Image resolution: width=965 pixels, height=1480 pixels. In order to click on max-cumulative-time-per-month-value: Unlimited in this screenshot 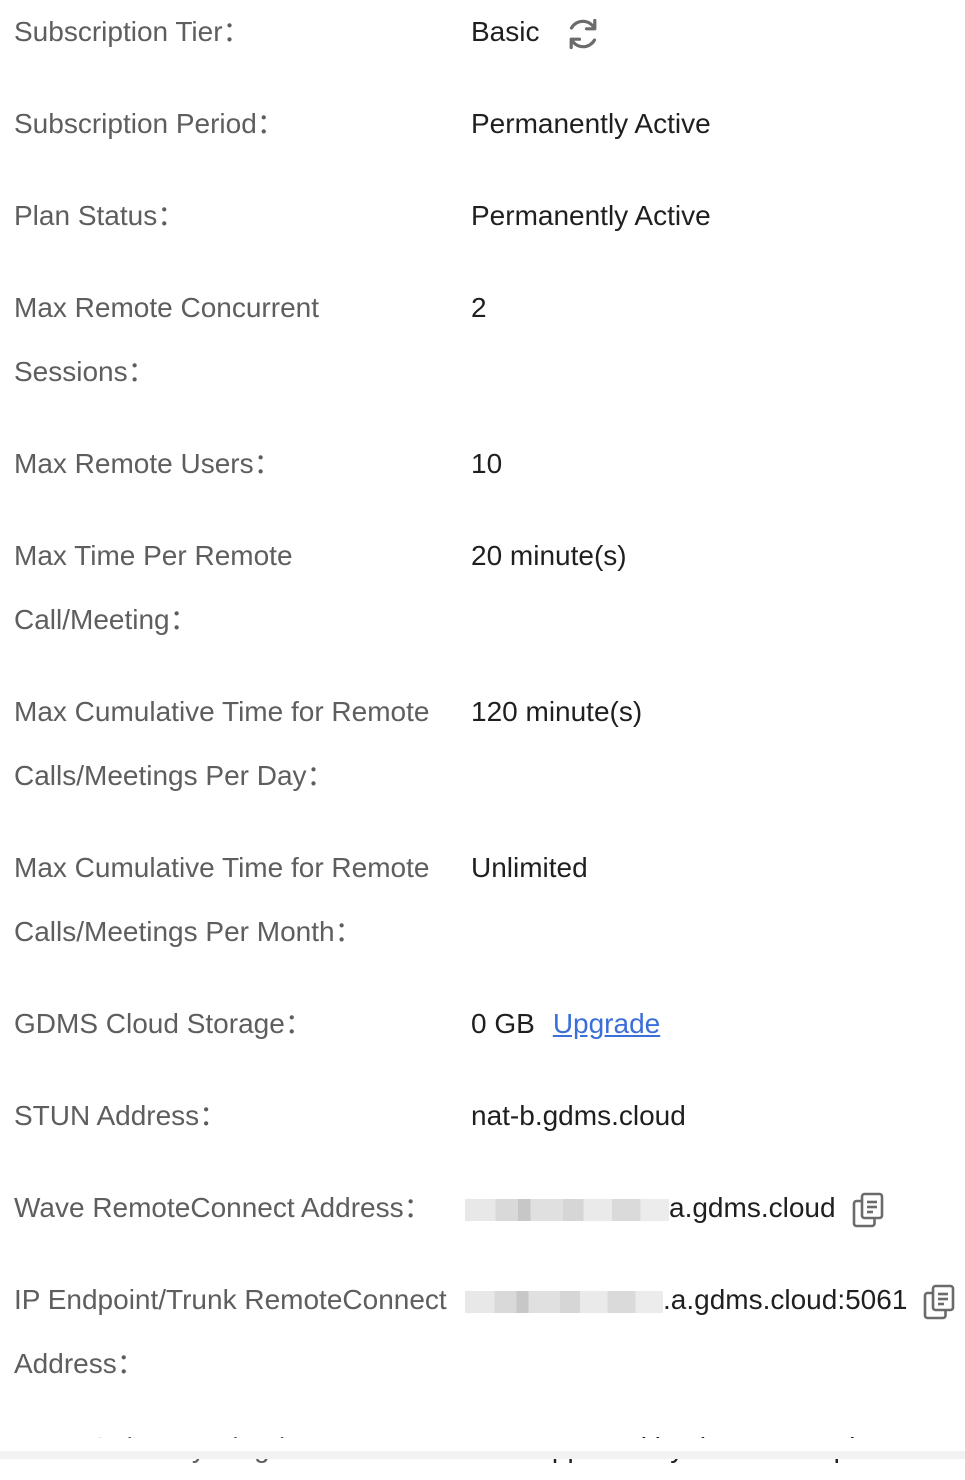, I will do `click(529, 867)`.